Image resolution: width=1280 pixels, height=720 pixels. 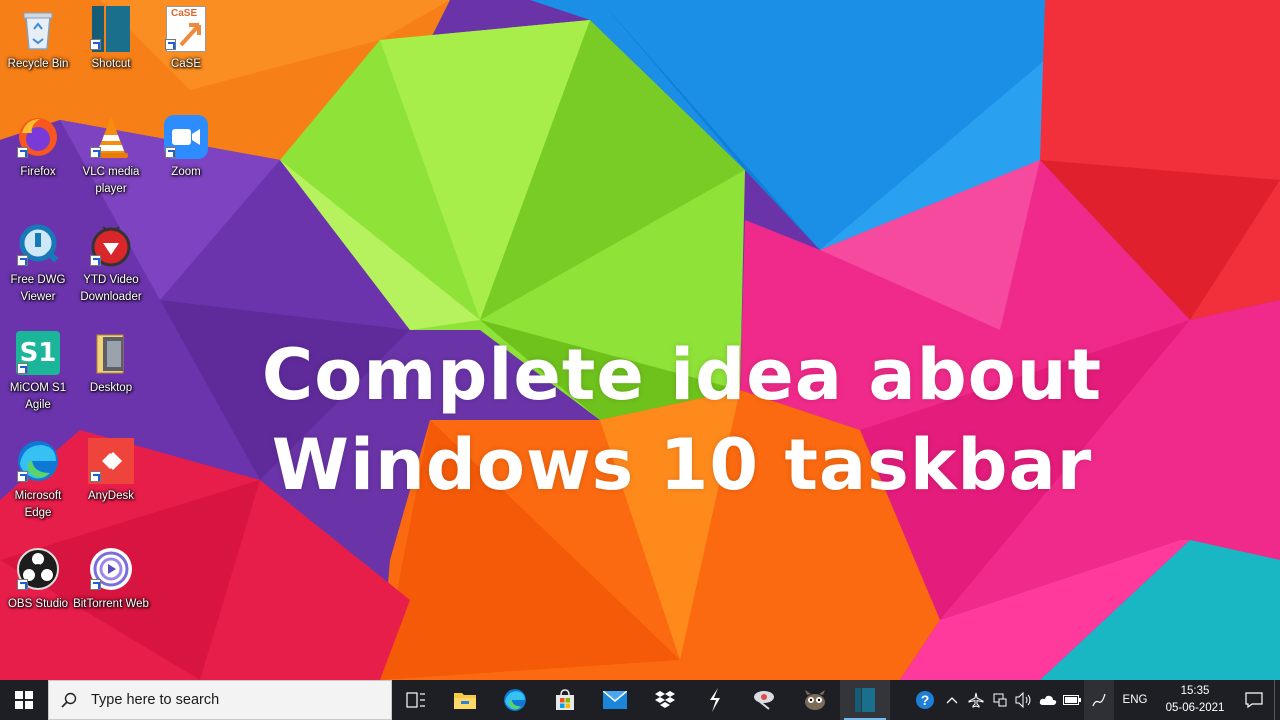 I want to click on file-explorer-icon, so click(x=465, y=701).